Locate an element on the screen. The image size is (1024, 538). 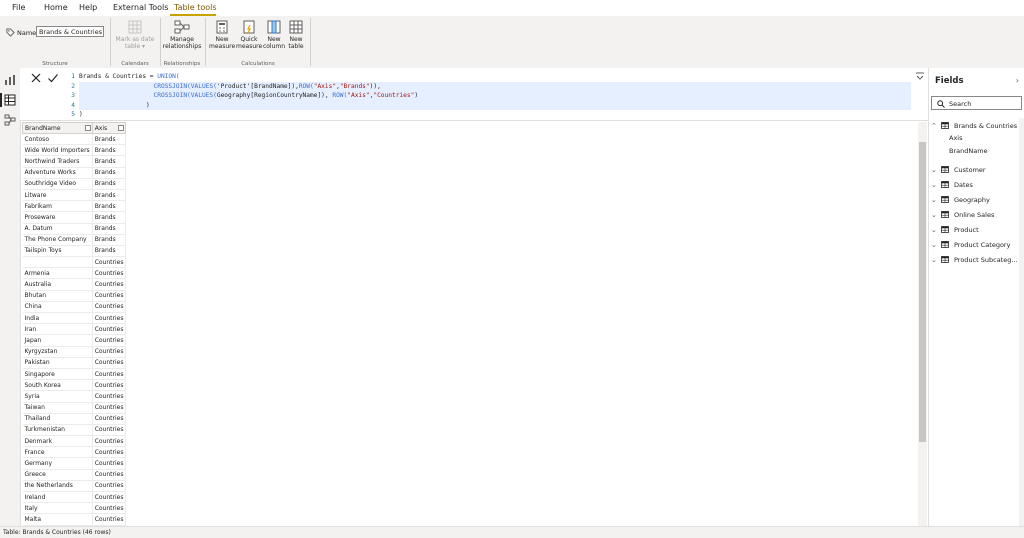
new-measure-button: New measure is located at coordinates (222, 35).